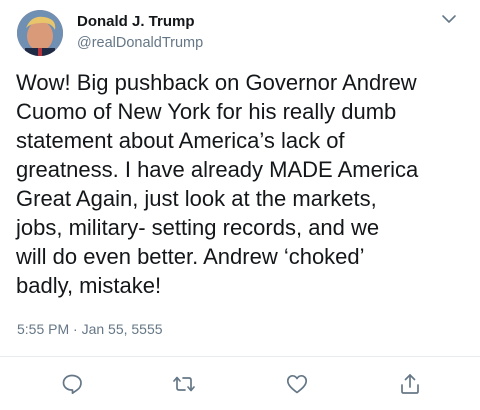 Image resolution: width=480 pixels, height=410 pixels. I want to click on avatar, so click(40, 33).